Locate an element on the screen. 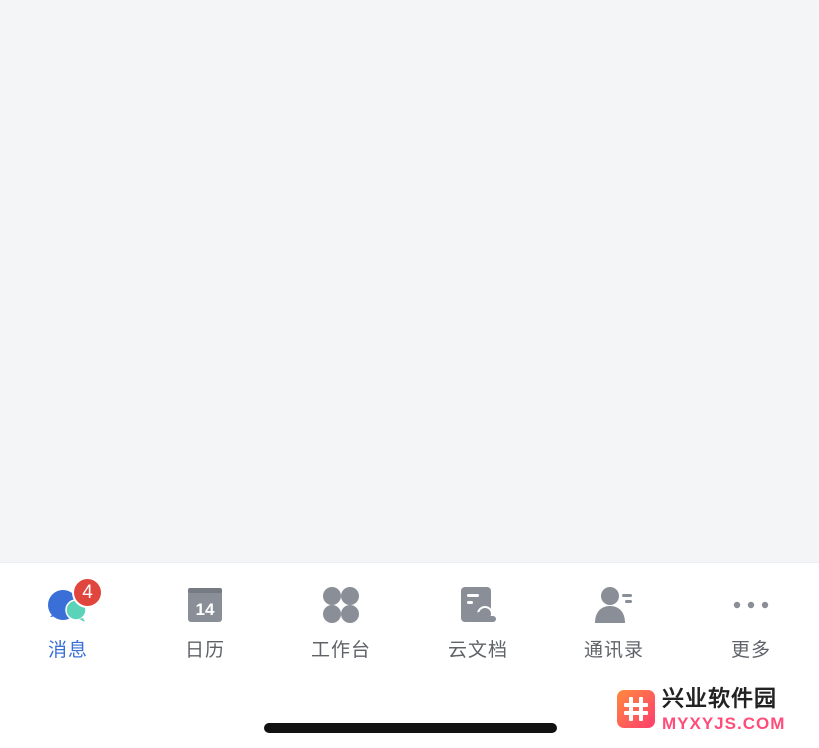 Image resolution: width=819 pixels, height=748 pixels. tab-label: 工作台 is located at coordinates (340, 650).